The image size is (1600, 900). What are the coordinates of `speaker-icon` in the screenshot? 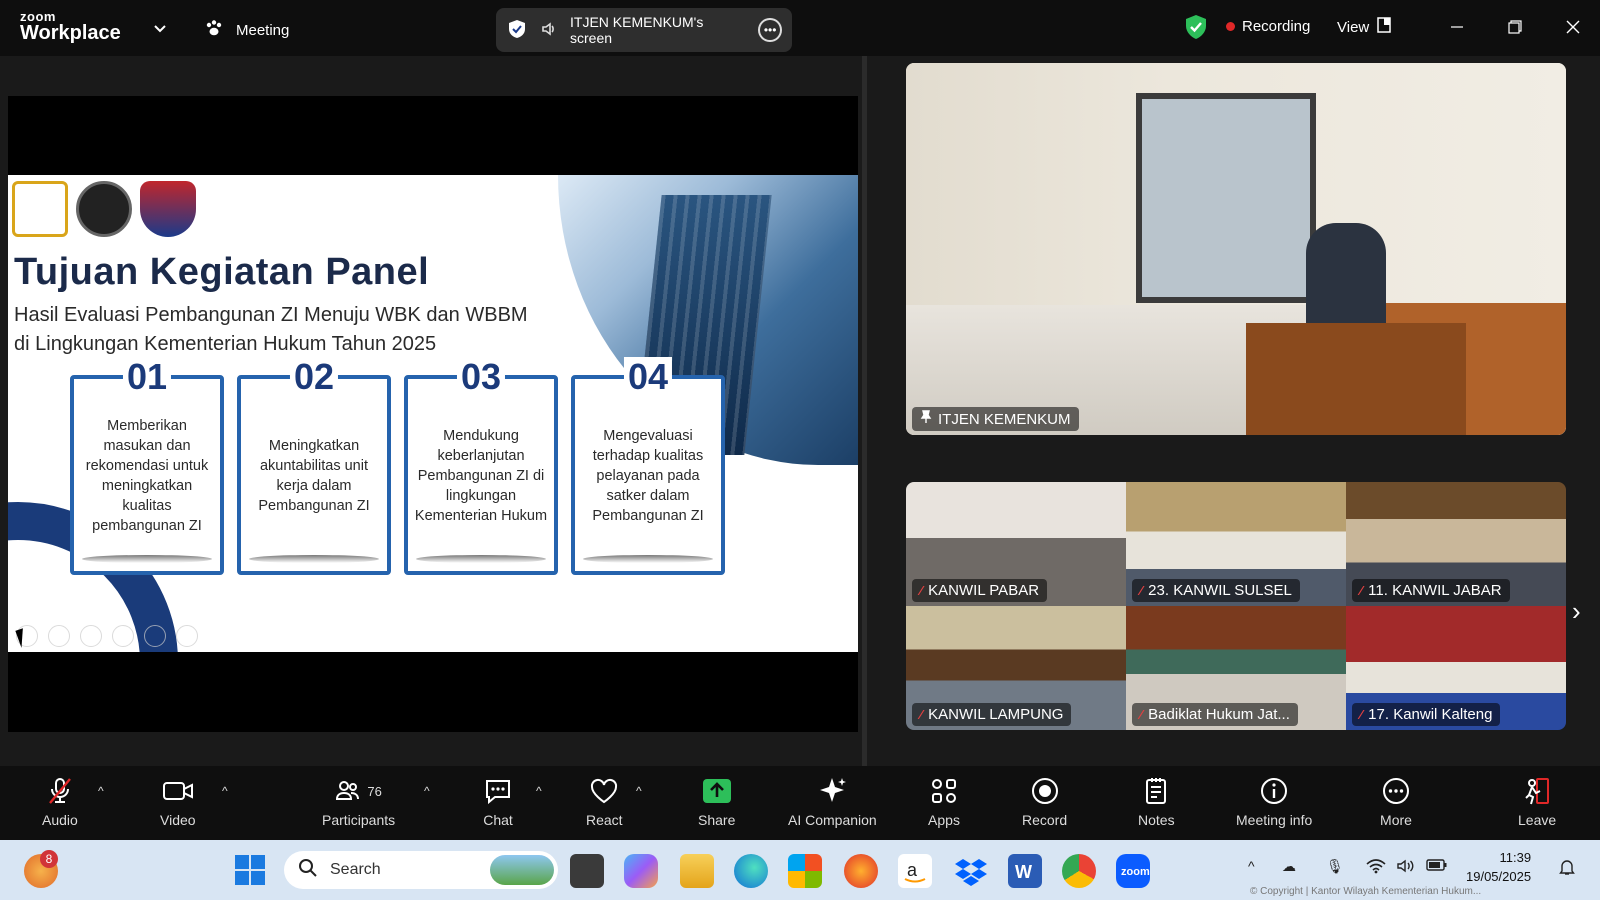 It's located at (549, 30).